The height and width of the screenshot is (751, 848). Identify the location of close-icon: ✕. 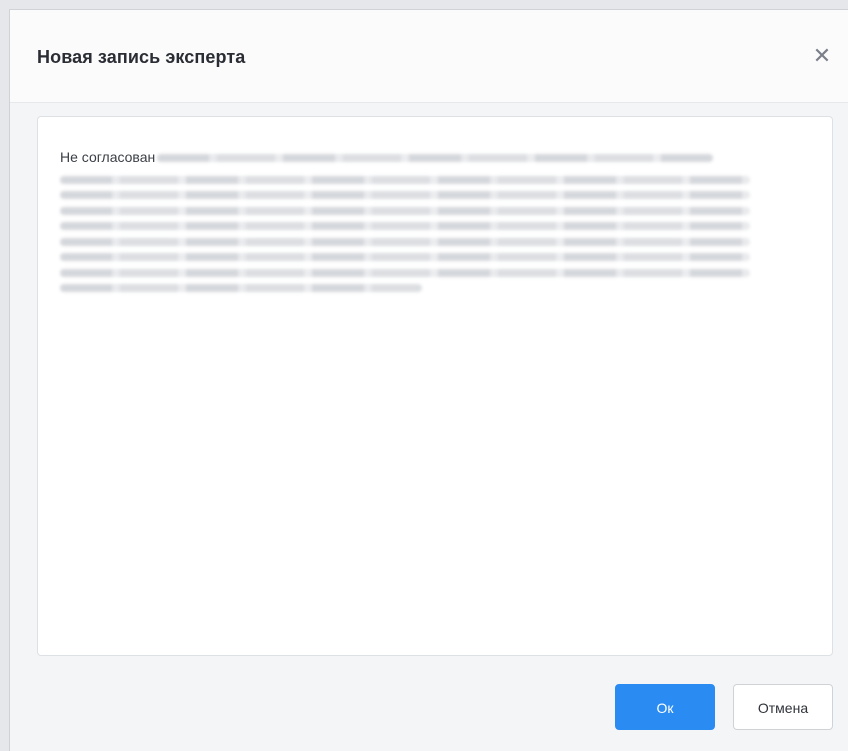
(822, 55).